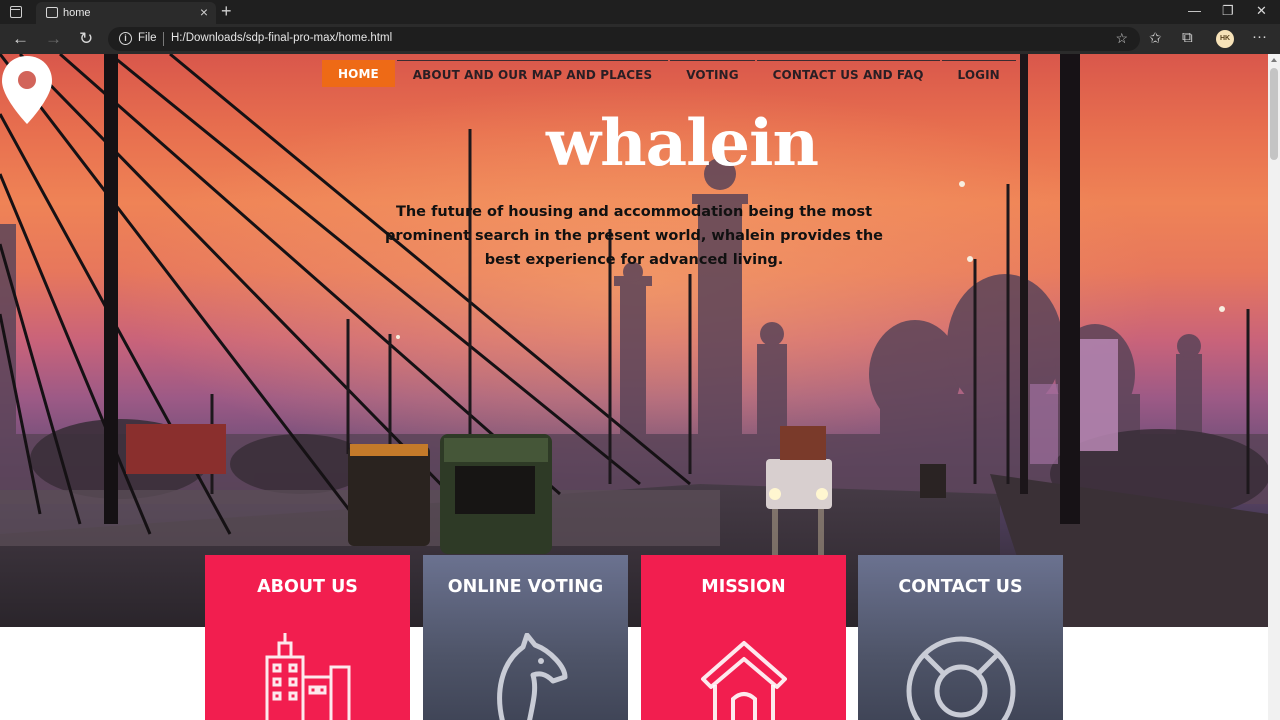 The width and height of the screenshot is (1280, 720). What do you see at coordinates (16, 12) in the screenshot?
I see `tab-actions-icon` at bounding box center [16, 12].